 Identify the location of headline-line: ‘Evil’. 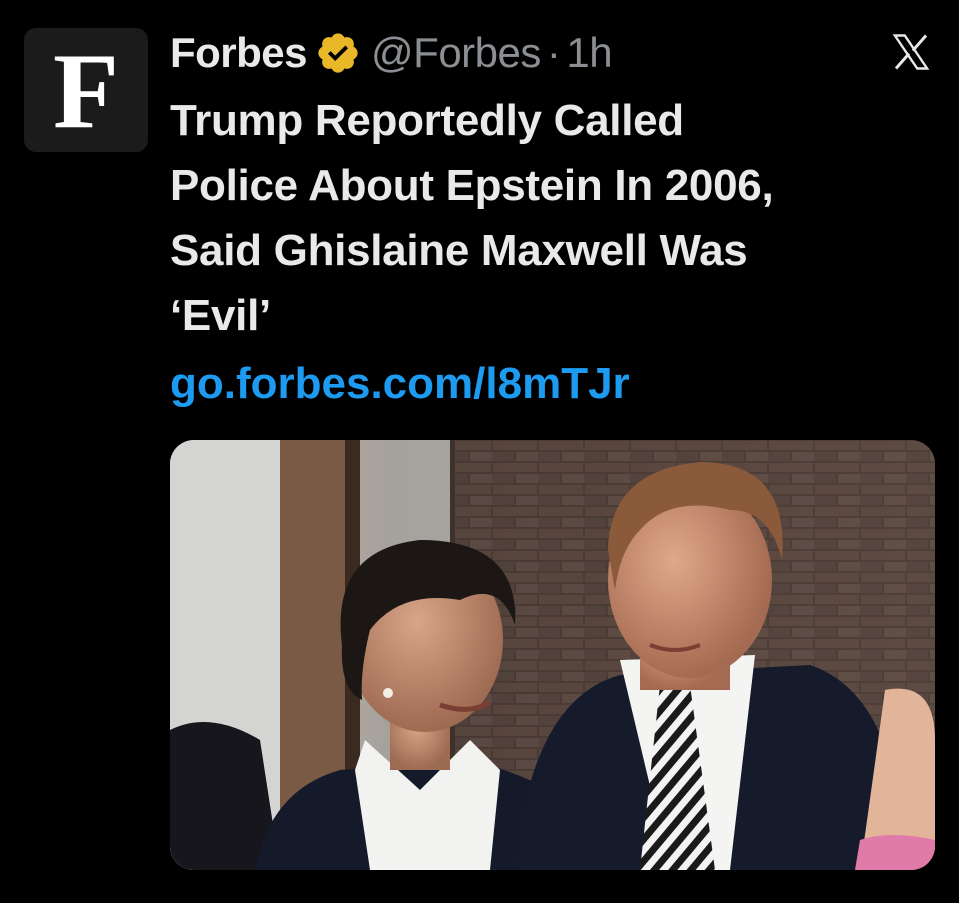
(220, 315).